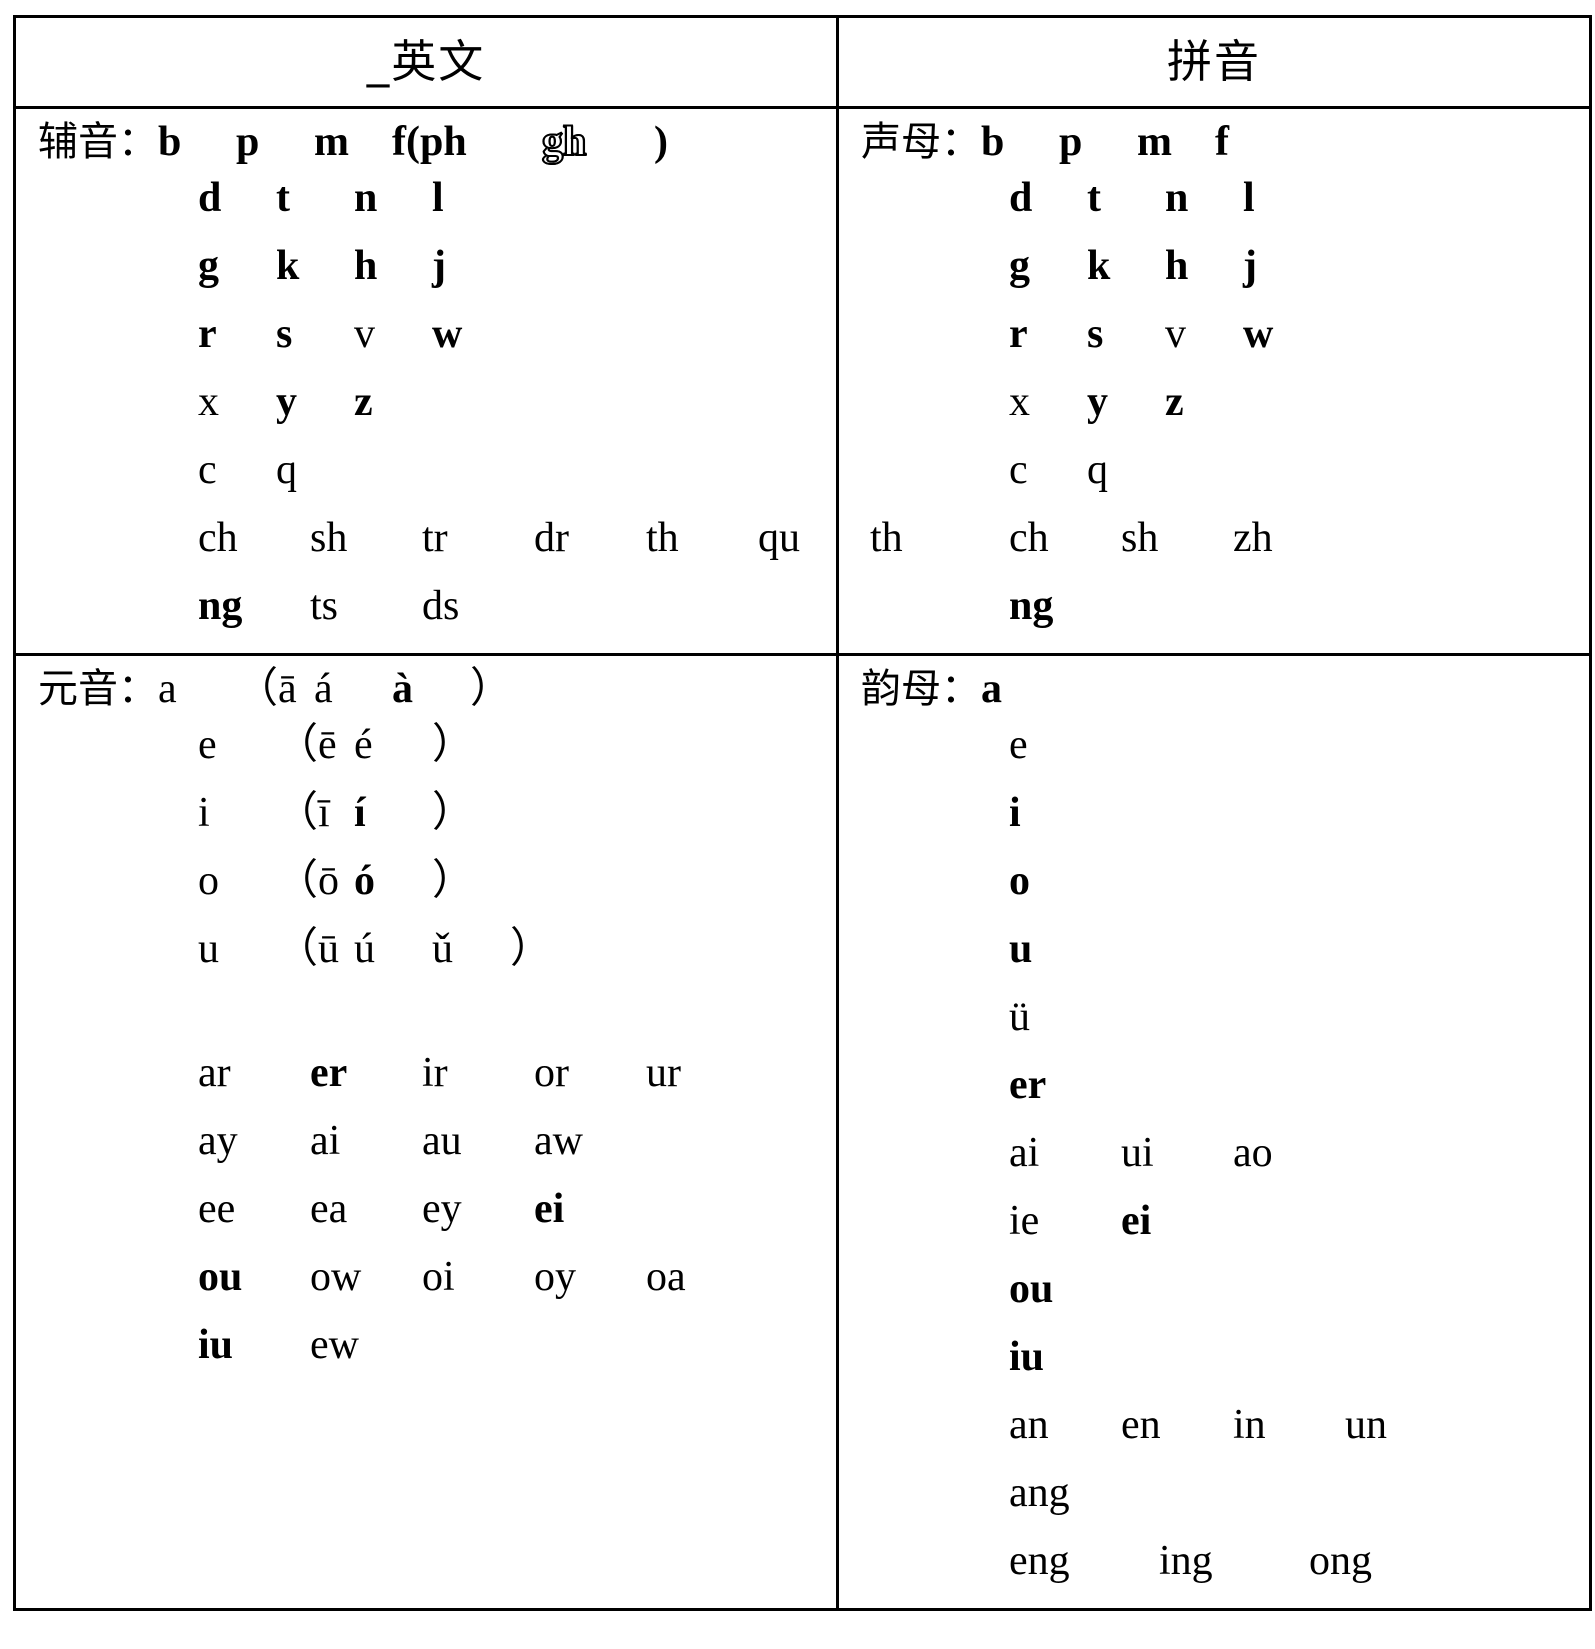 The width and height of the screenshot is (1595, 1649). What do you see at coordinates (991, 689) in the screenshot?
I see `phonics-token: a` at bounding box center [991, 689].